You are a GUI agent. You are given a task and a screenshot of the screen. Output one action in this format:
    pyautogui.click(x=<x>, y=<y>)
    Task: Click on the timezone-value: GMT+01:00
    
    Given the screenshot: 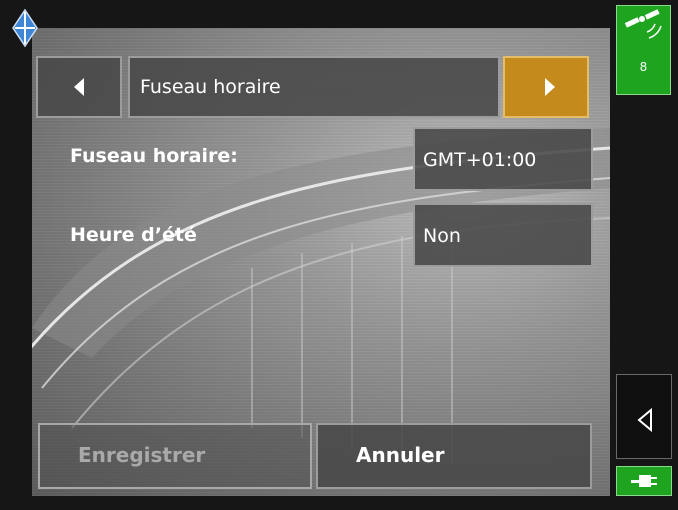 What is the action you would take?
    pyautogui.click(x=480, y=160)
    